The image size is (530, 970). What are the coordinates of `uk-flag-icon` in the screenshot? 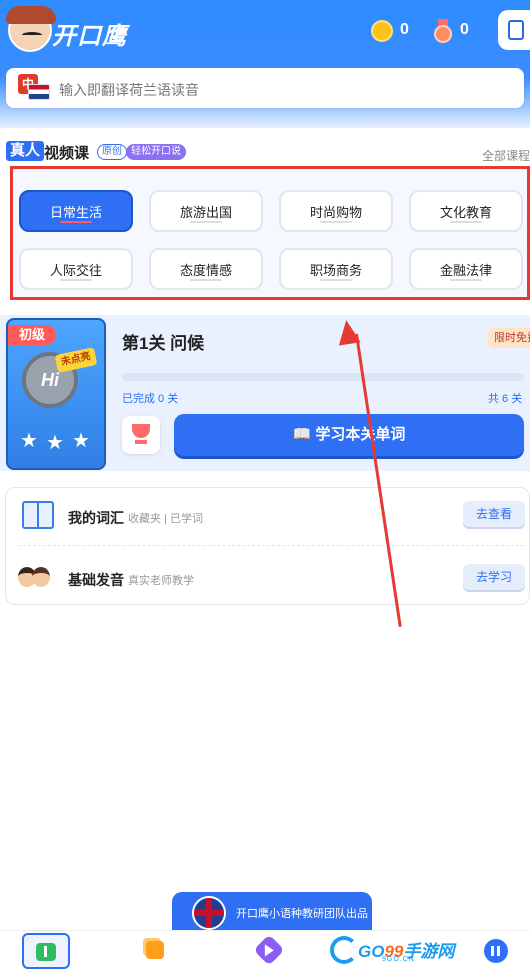 It's located at (209, 913).